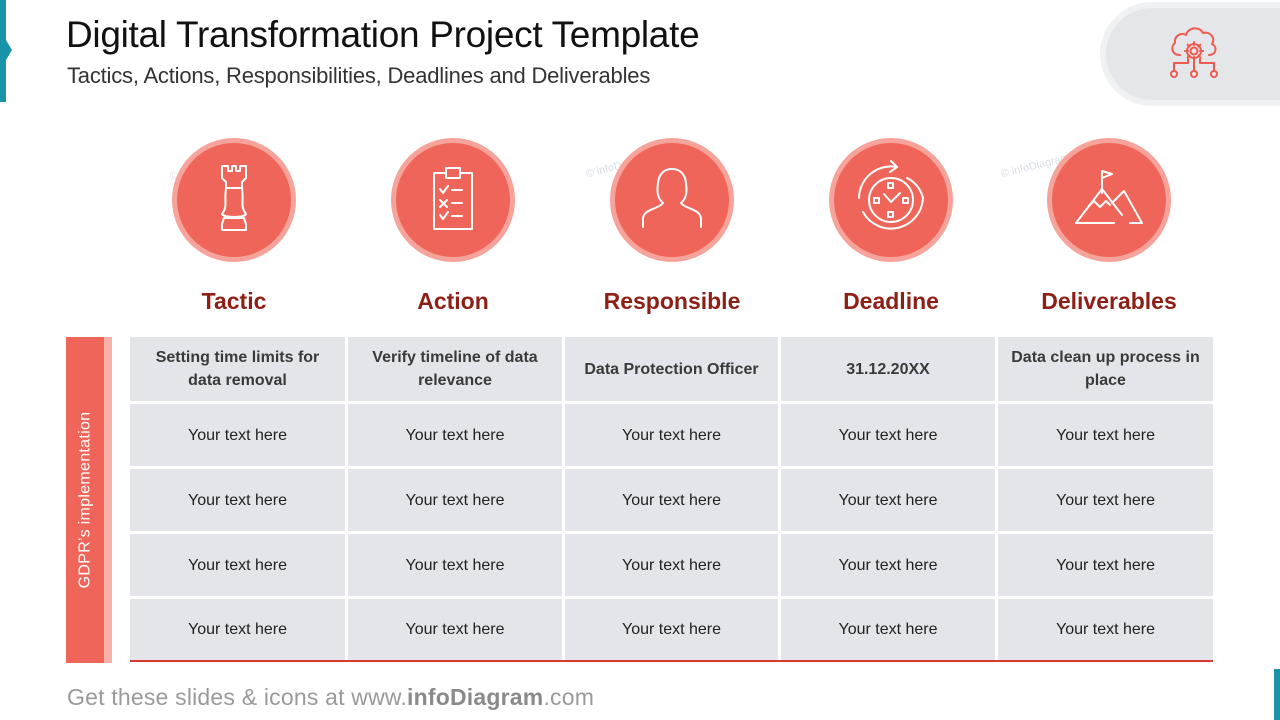  I want to click on column-label: Action, so click(453, 301).